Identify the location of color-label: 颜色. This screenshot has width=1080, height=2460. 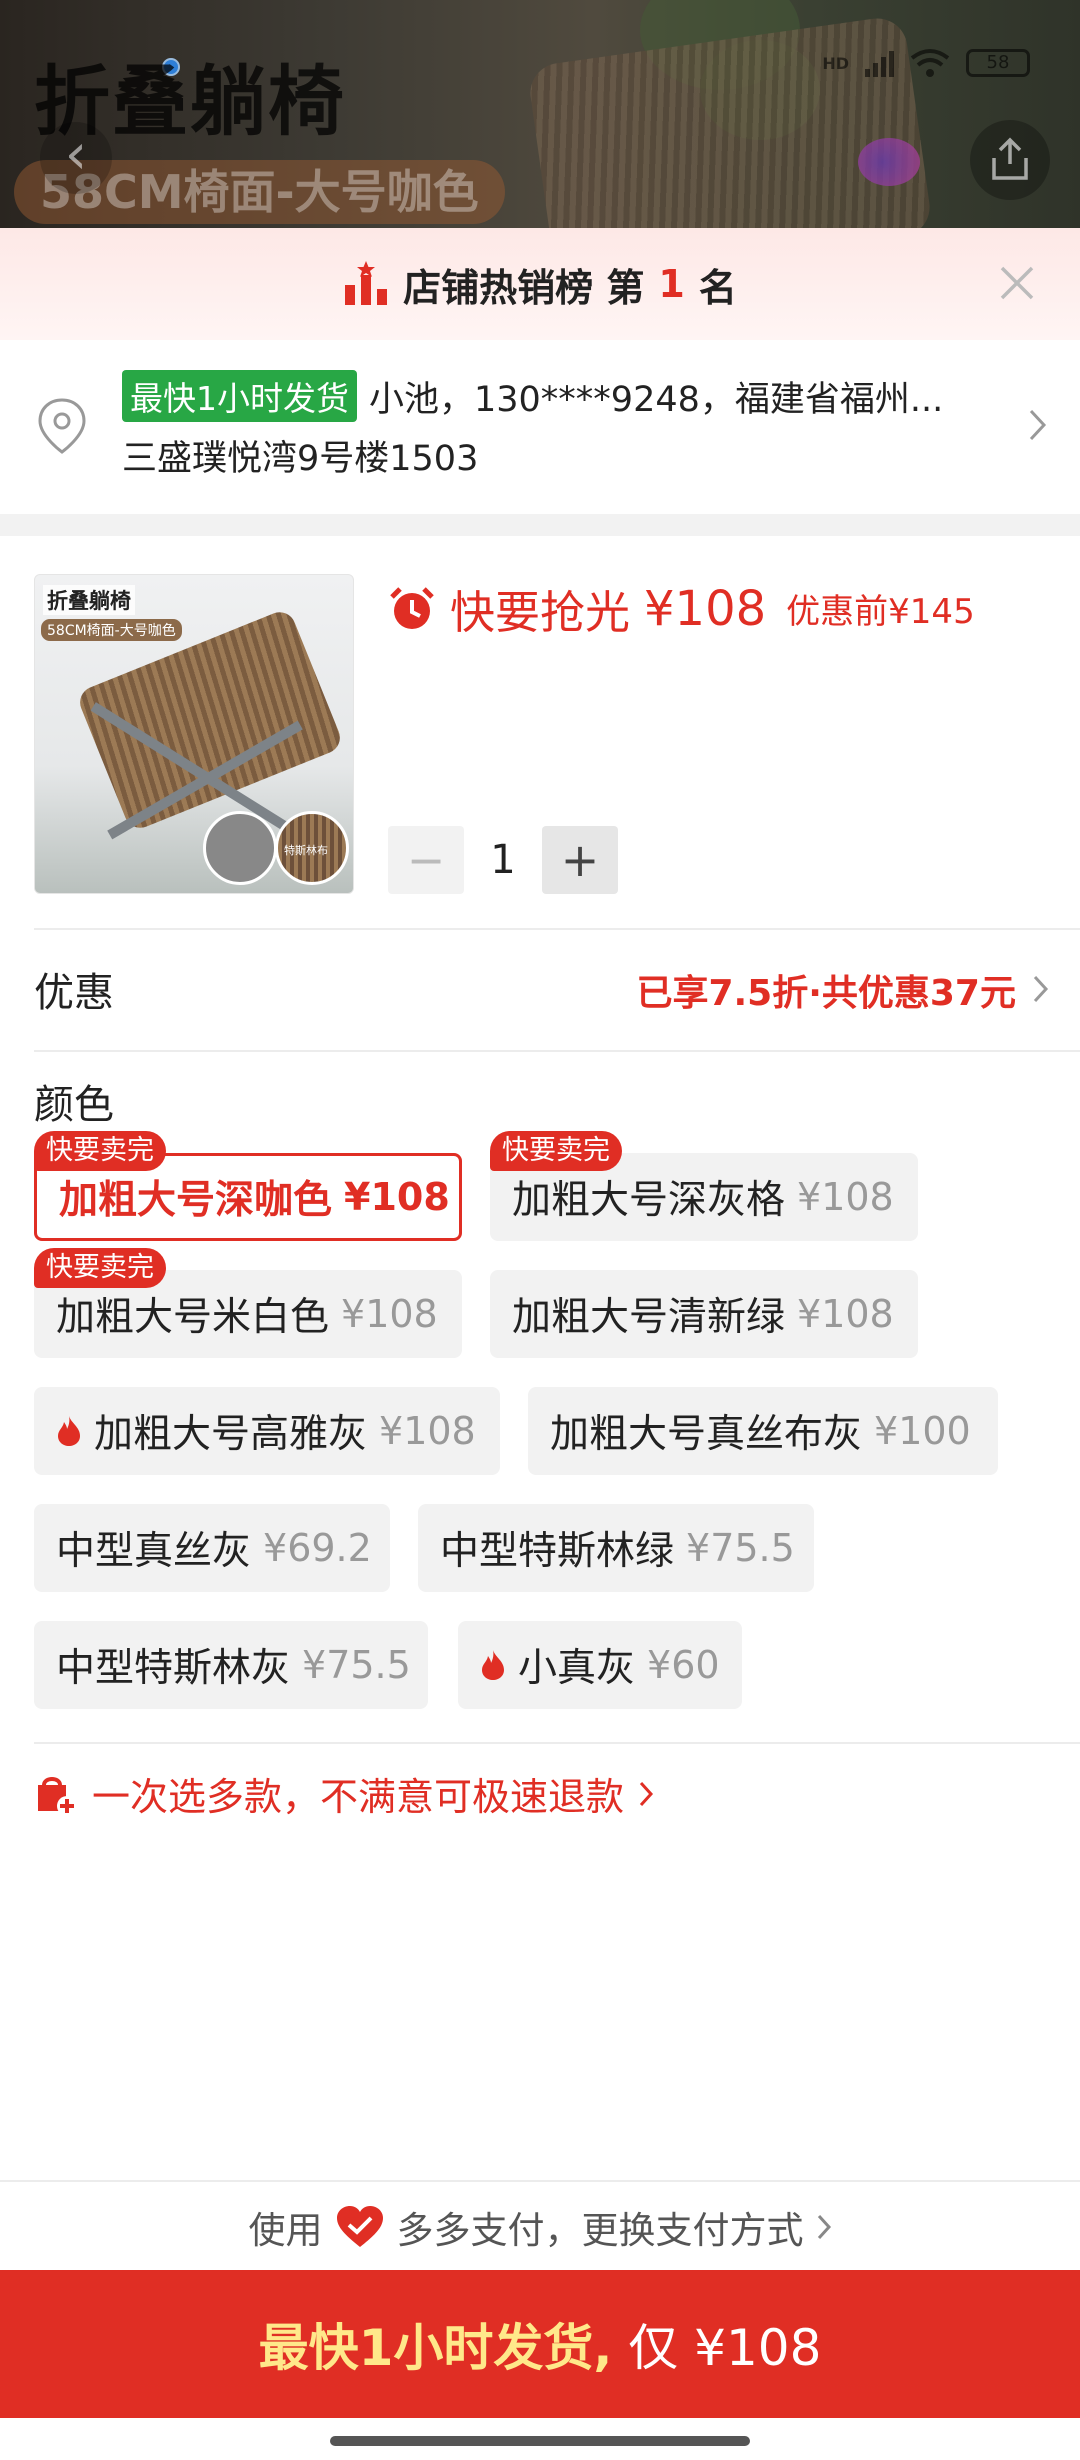
(74, 1105).